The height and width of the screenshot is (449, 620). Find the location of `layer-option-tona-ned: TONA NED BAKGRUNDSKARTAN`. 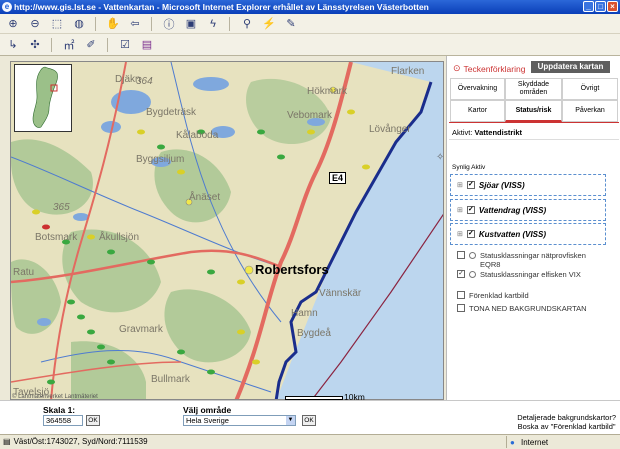

layer-option-tona-ned: TONA NED BAKGRUNDSKARTAN is located at coordinates (523, 308).